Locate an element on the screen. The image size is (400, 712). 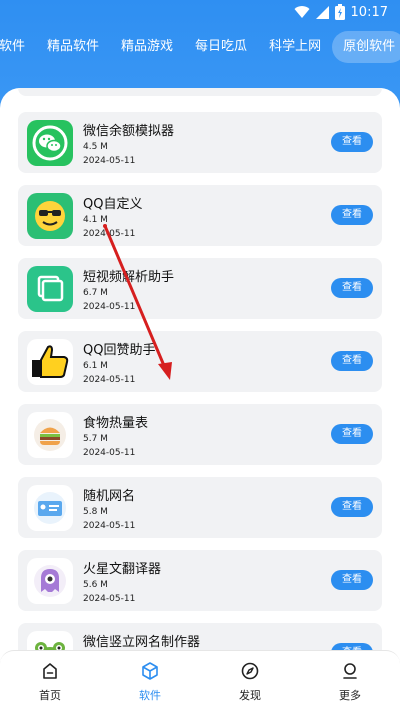
list-item: 随机网名 5.8 M 2024-05-11 查看 is located at coordinates (200, 507).